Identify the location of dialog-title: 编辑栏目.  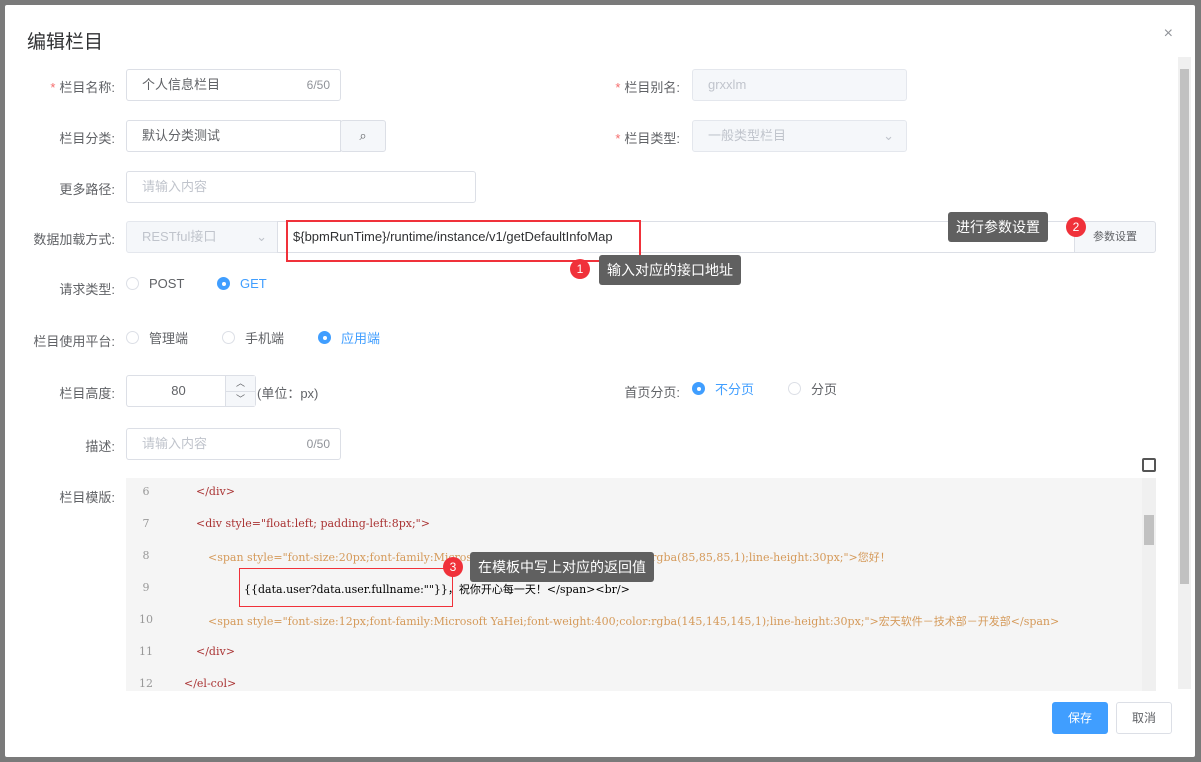
(65, 42).